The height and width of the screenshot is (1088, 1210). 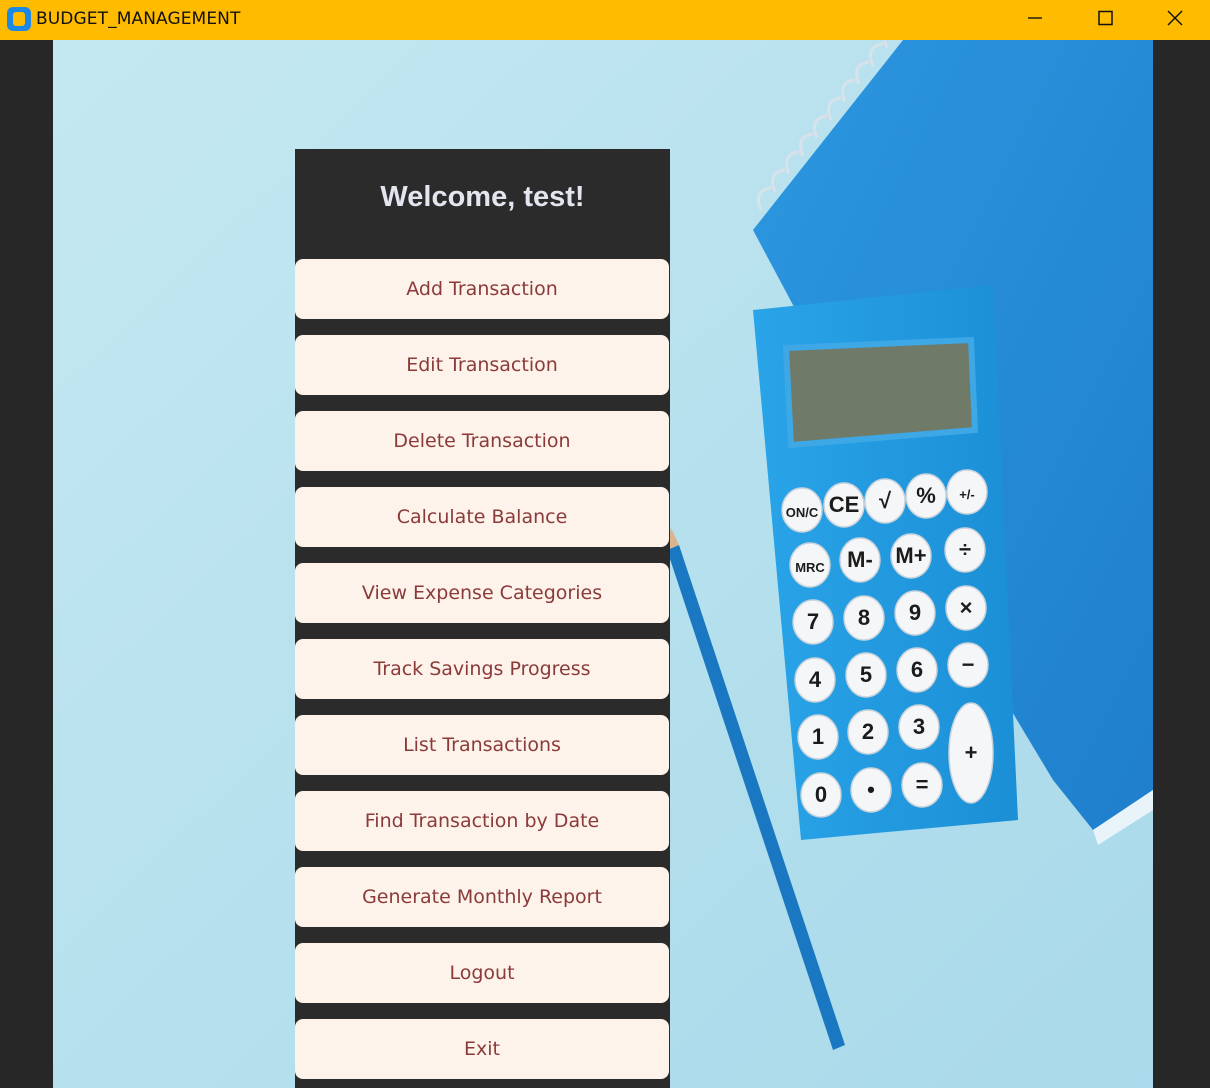 I want to click on calculator-key-label: 8, so click(x=864, y=617).